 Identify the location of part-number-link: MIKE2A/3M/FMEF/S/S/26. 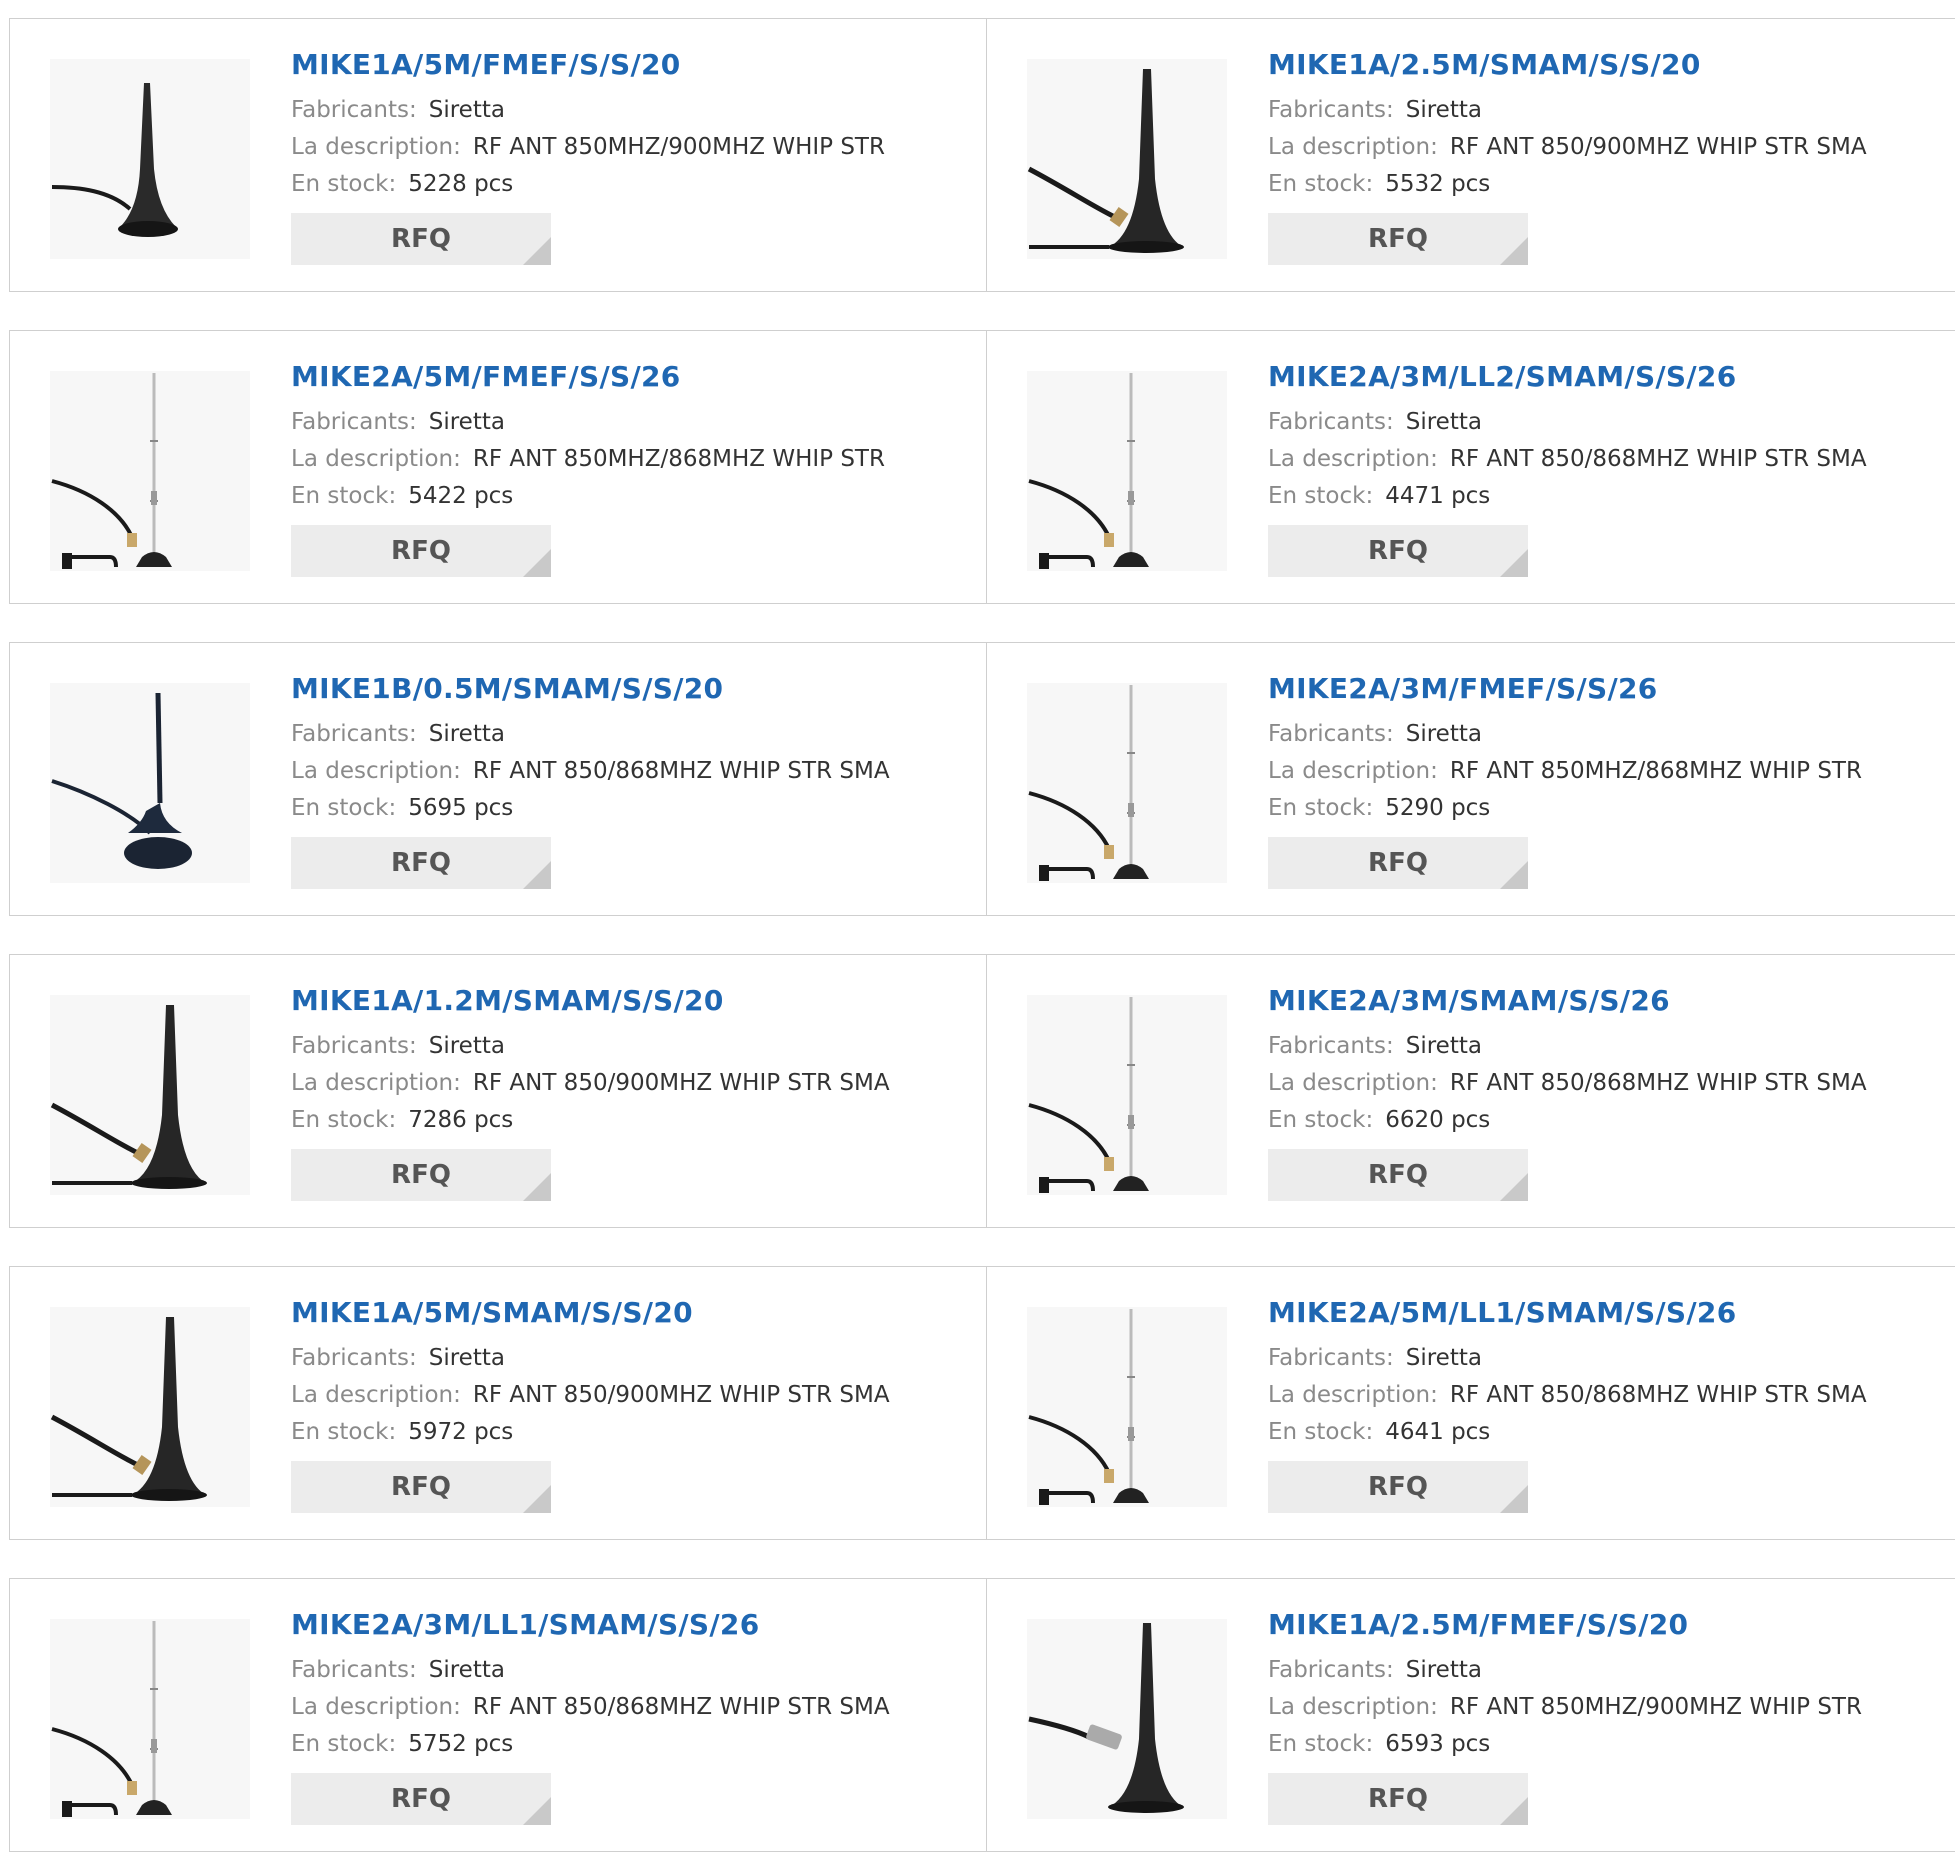
(1565, 689).